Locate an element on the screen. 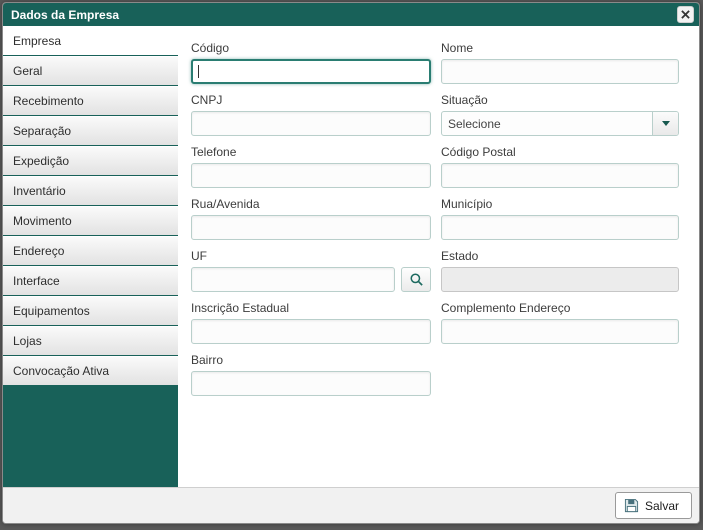  chevron-down-icon is located at coordinates (665, 123).